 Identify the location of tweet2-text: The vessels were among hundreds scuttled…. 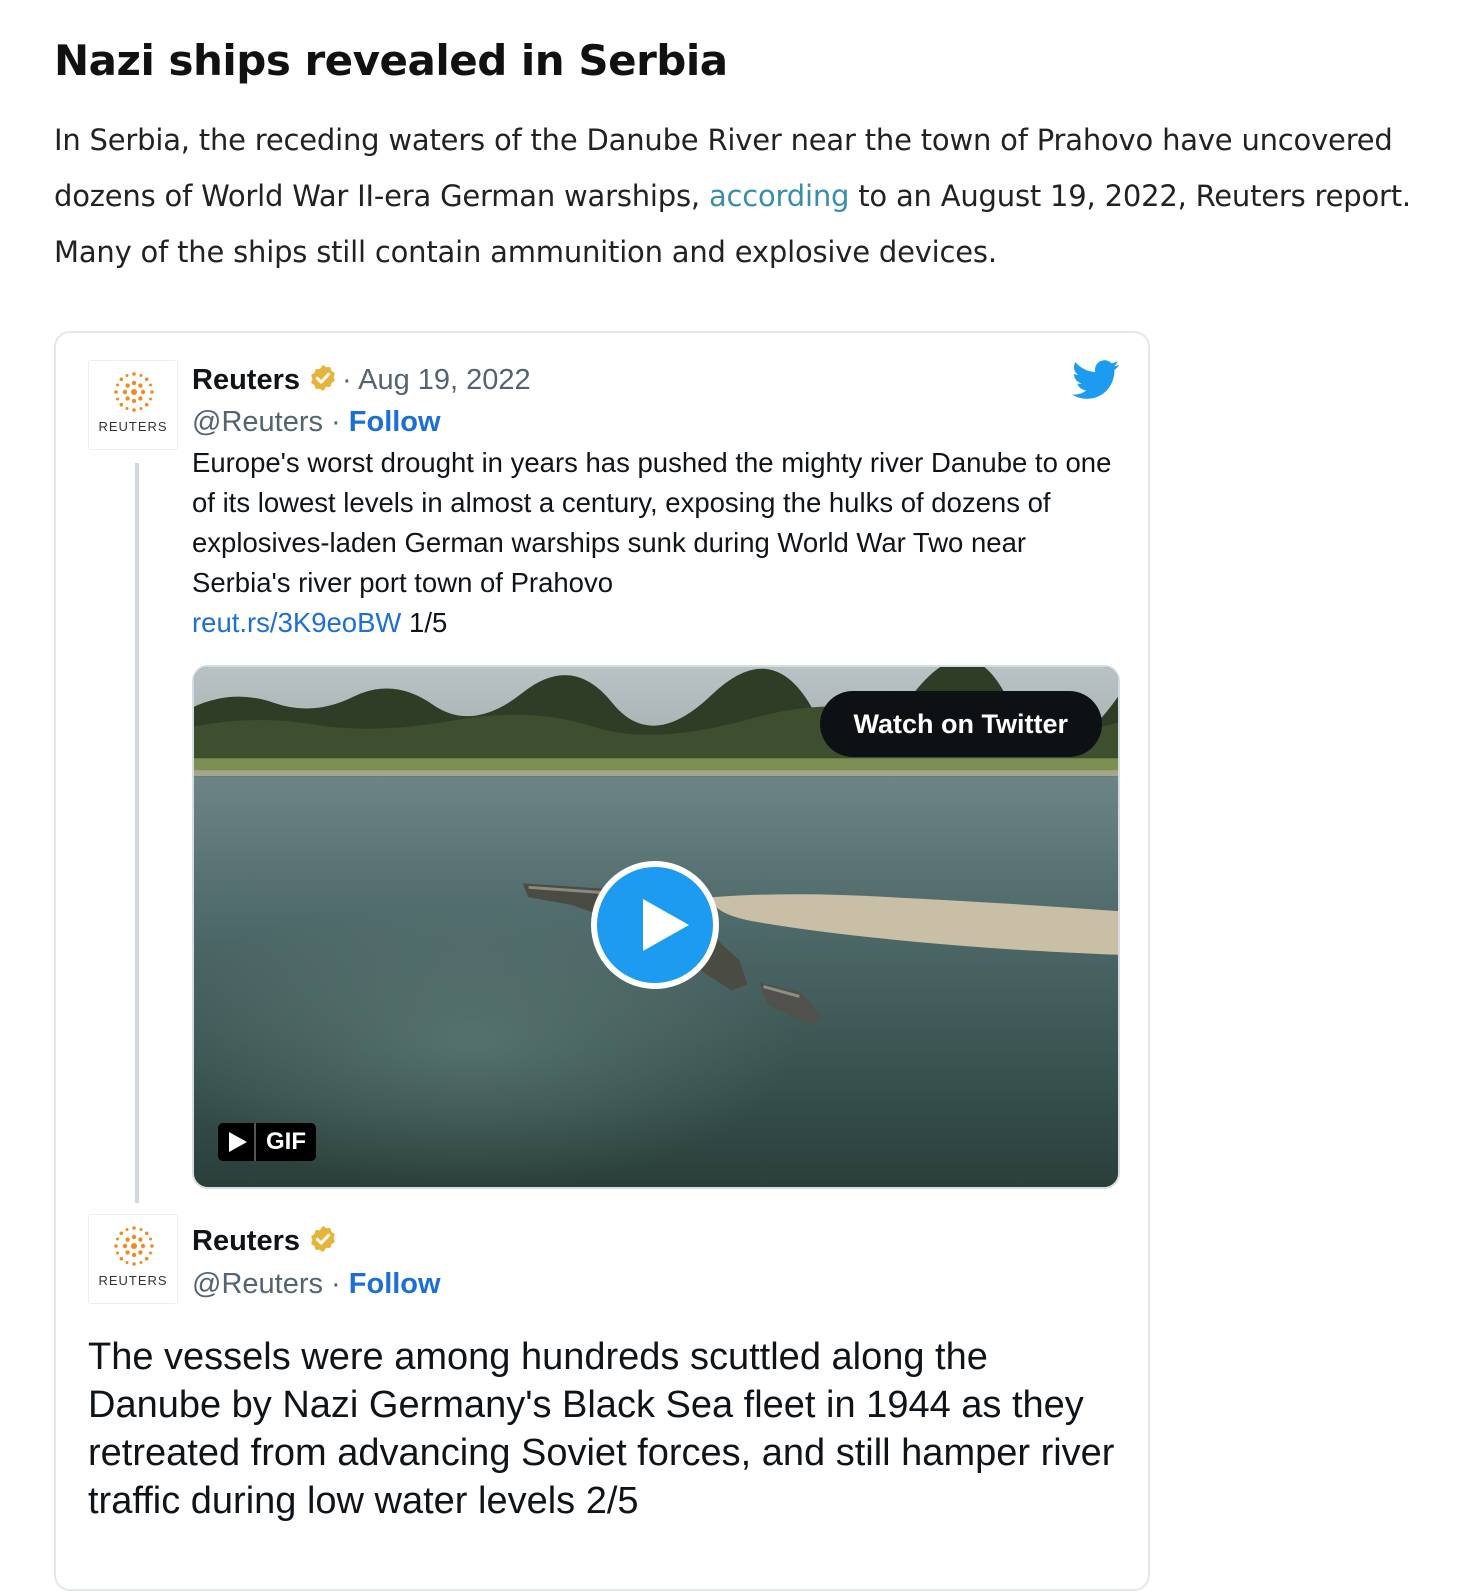
(601, 1429).